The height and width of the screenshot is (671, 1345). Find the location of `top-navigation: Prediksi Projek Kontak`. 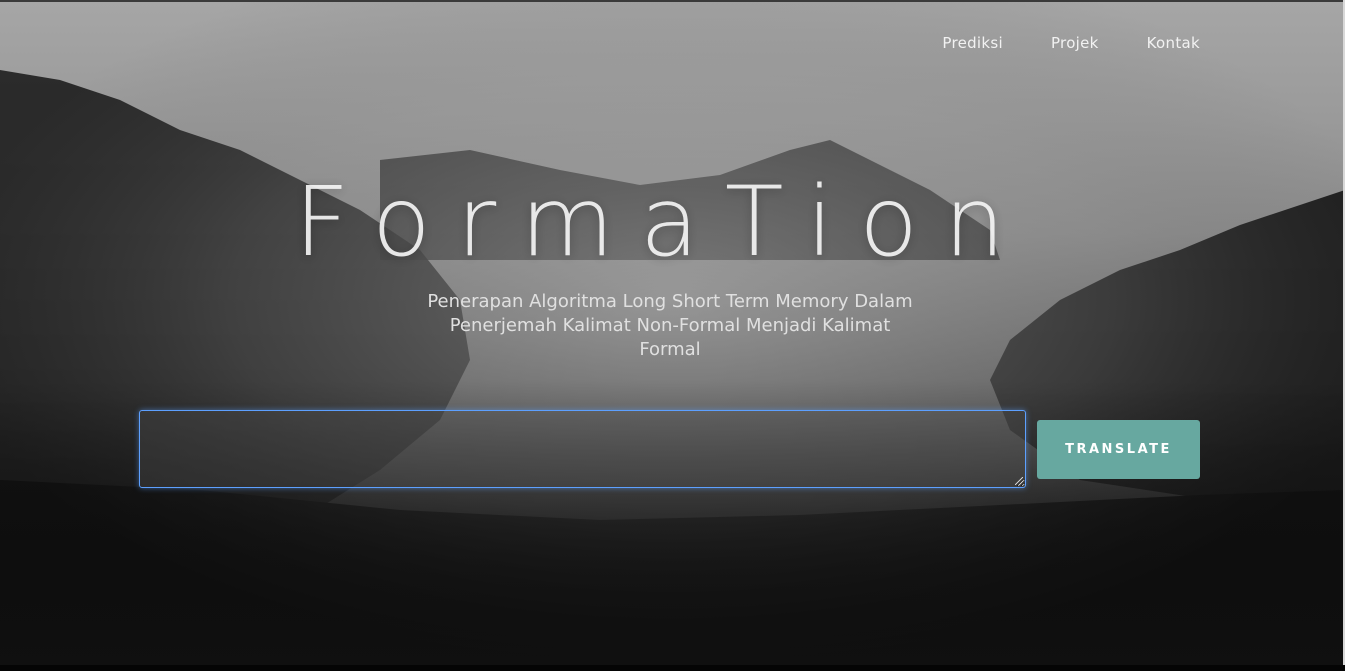

top-navigation: Prediksi Projek Kontak is located at coordinates (1071, 43).